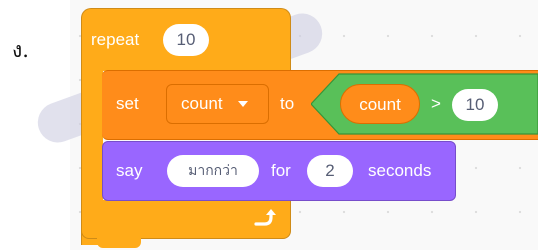 The height and width of the screenshot is (250, 538). What do you see at coordinates (119, 242) in the screenshot?
I see `repeat-block-bottom-tab` at bounding box center [119, 242].